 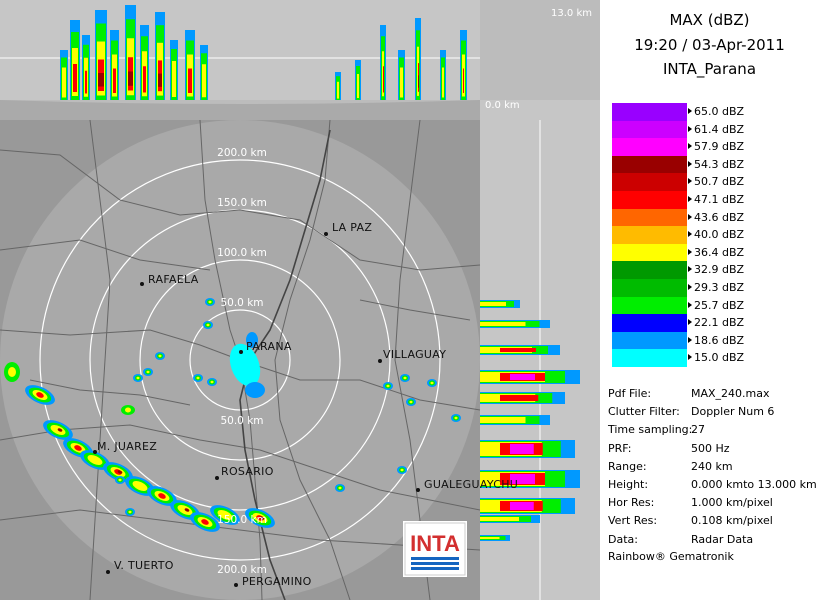 What do you see at coordinates (719, 323) in the screenshot?
I see `legend-value: 22.1 dBZ` at bounding box center [719, 323].